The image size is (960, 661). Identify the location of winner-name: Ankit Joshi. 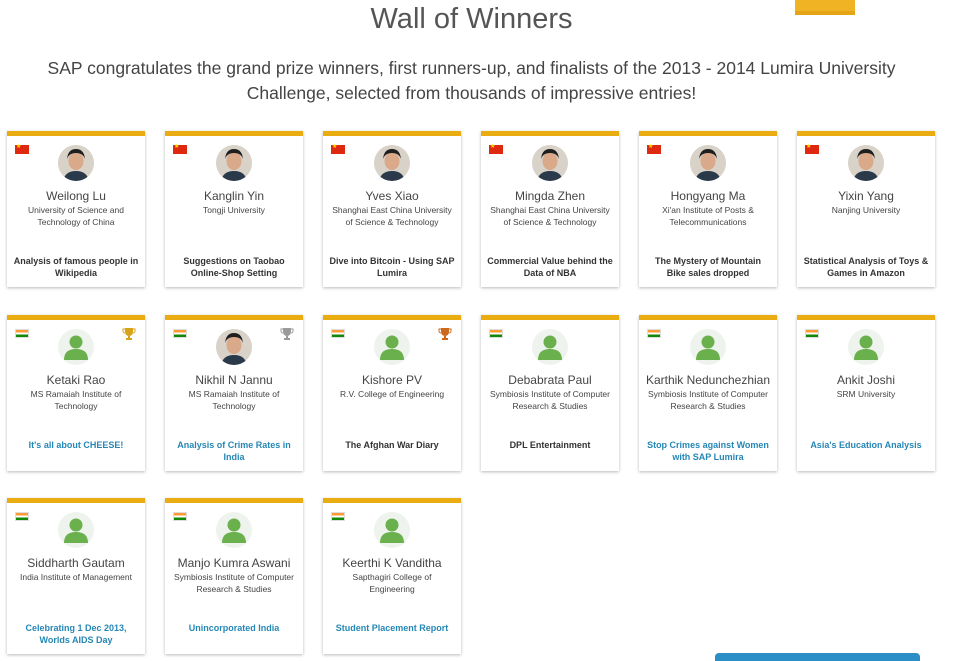
(866, 380).